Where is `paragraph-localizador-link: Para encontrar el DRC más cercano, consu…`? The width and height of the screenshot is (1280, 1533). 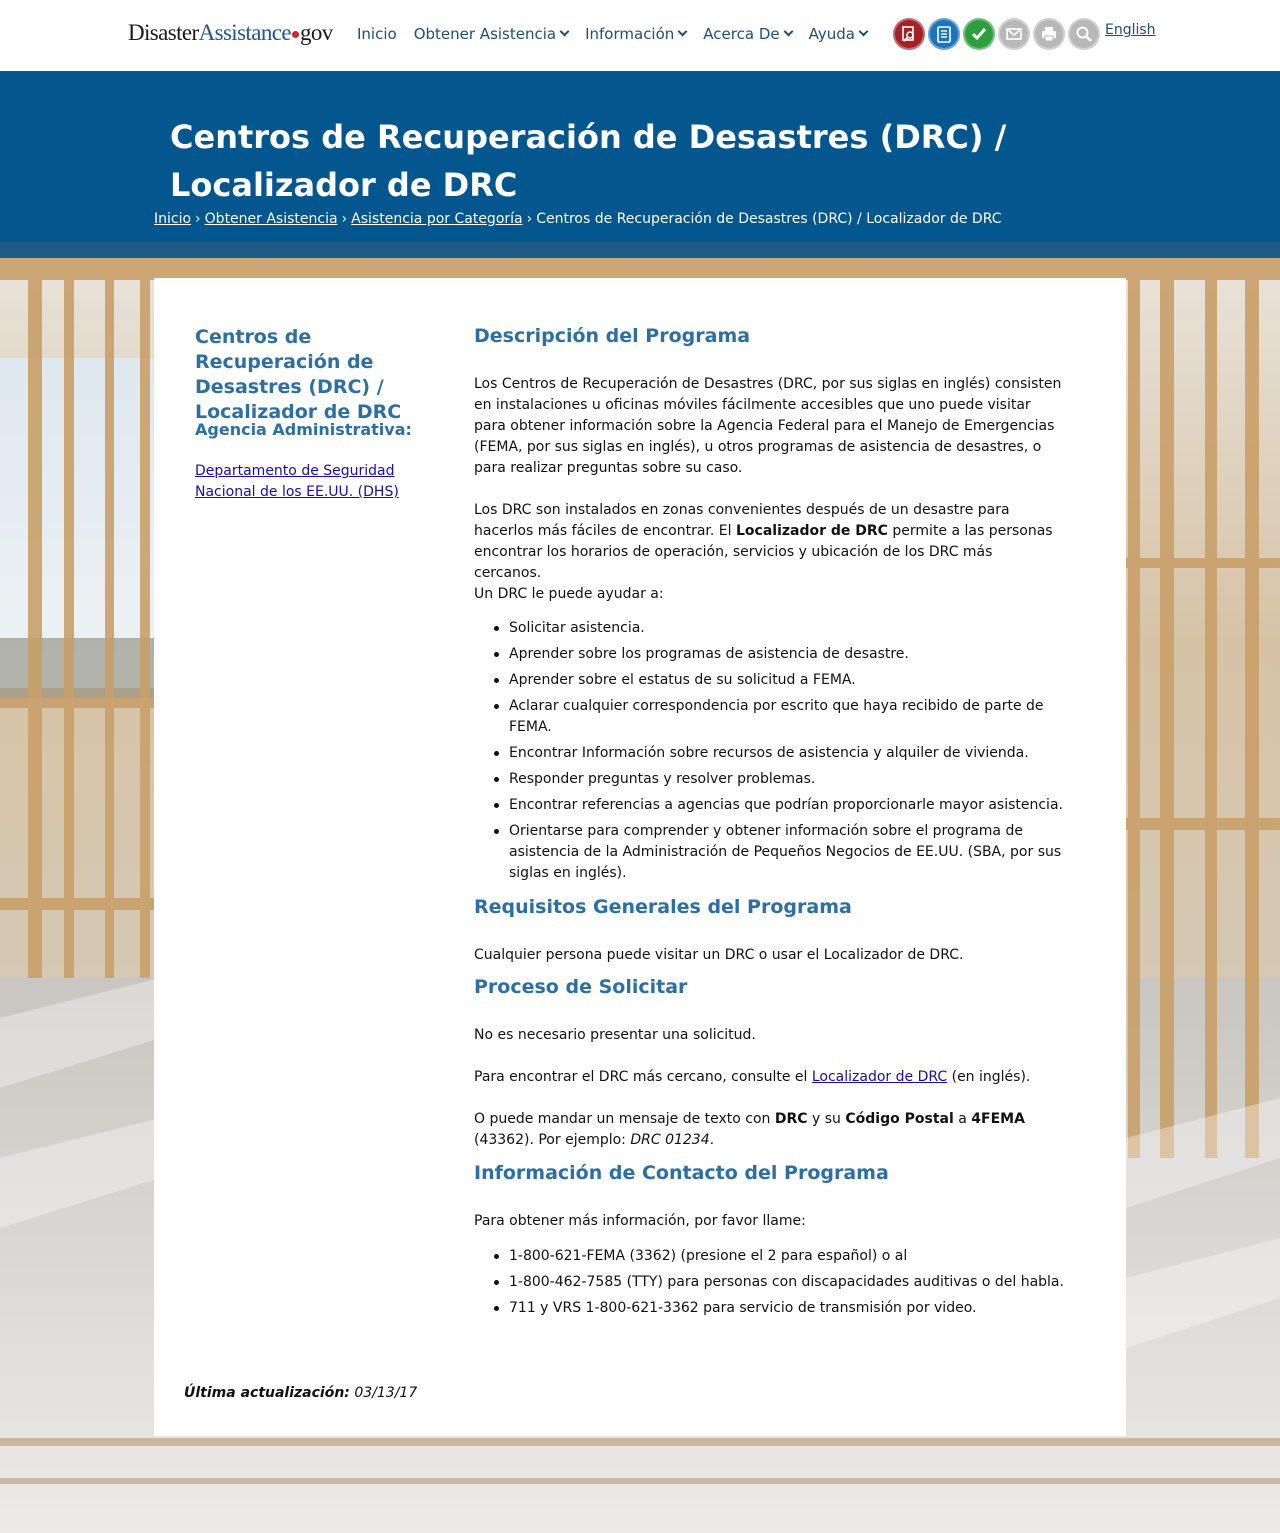 paragraph-localizador-link: Para encontrar el DRC más cercano, consu… is located at coordinates (769, 1077).